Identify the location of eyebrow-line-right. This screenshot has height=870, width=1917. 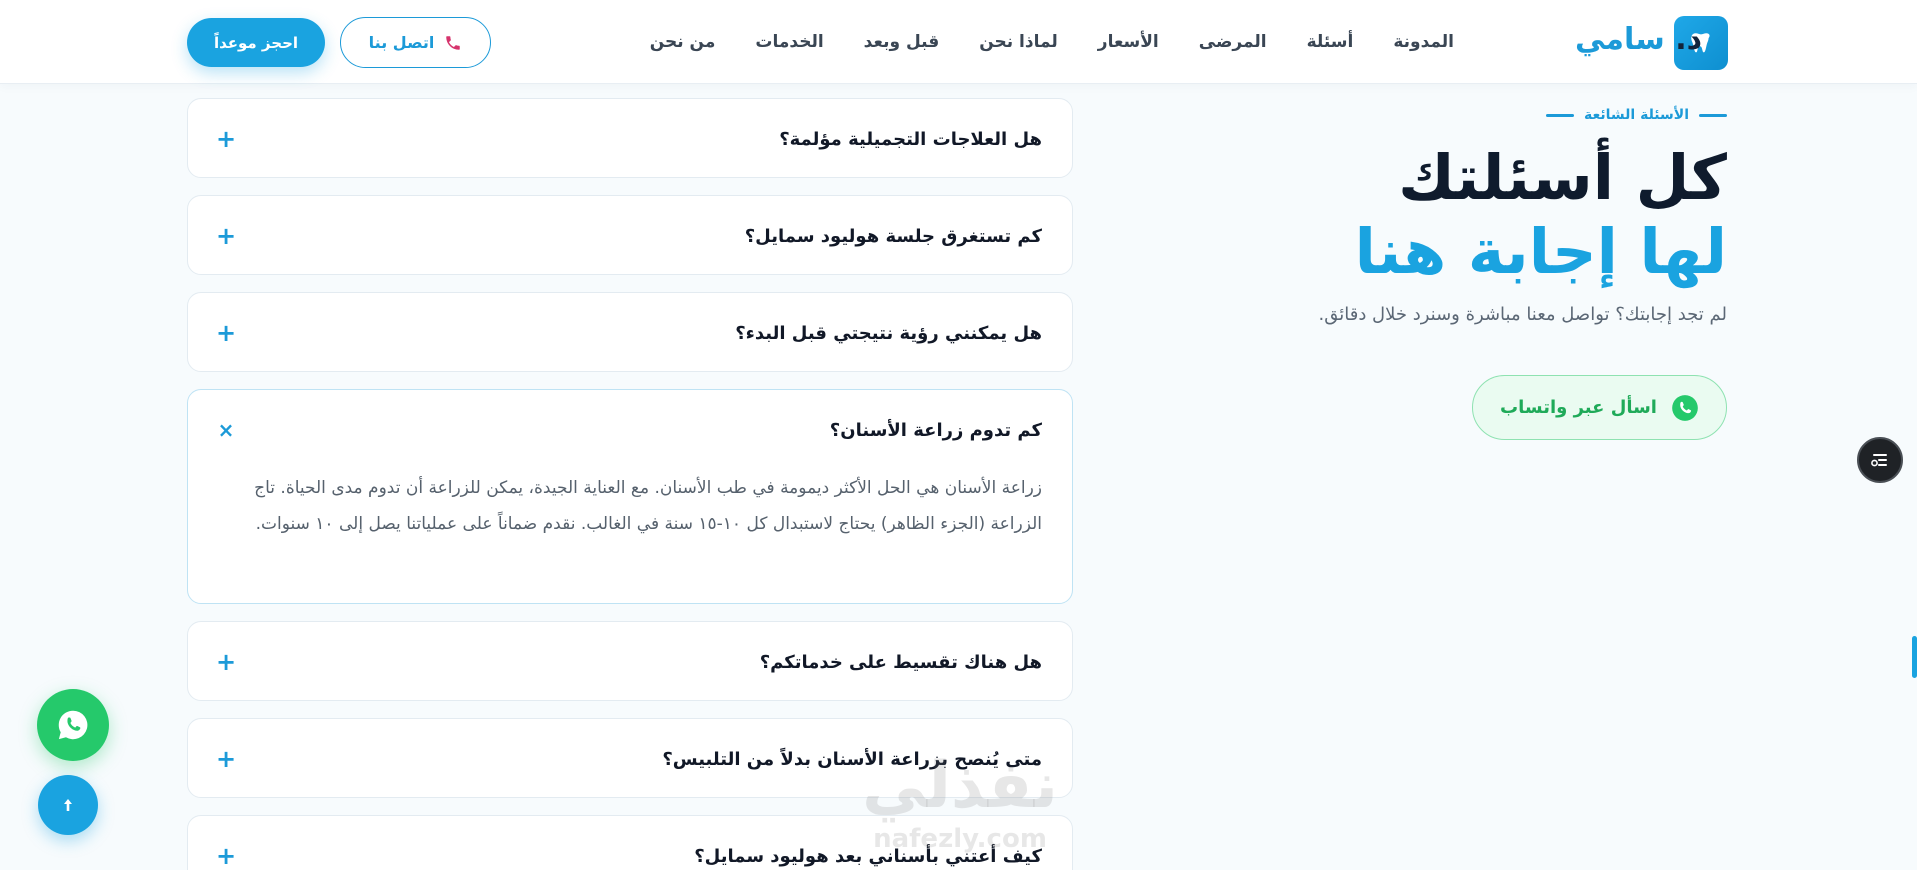
(1713, 115).